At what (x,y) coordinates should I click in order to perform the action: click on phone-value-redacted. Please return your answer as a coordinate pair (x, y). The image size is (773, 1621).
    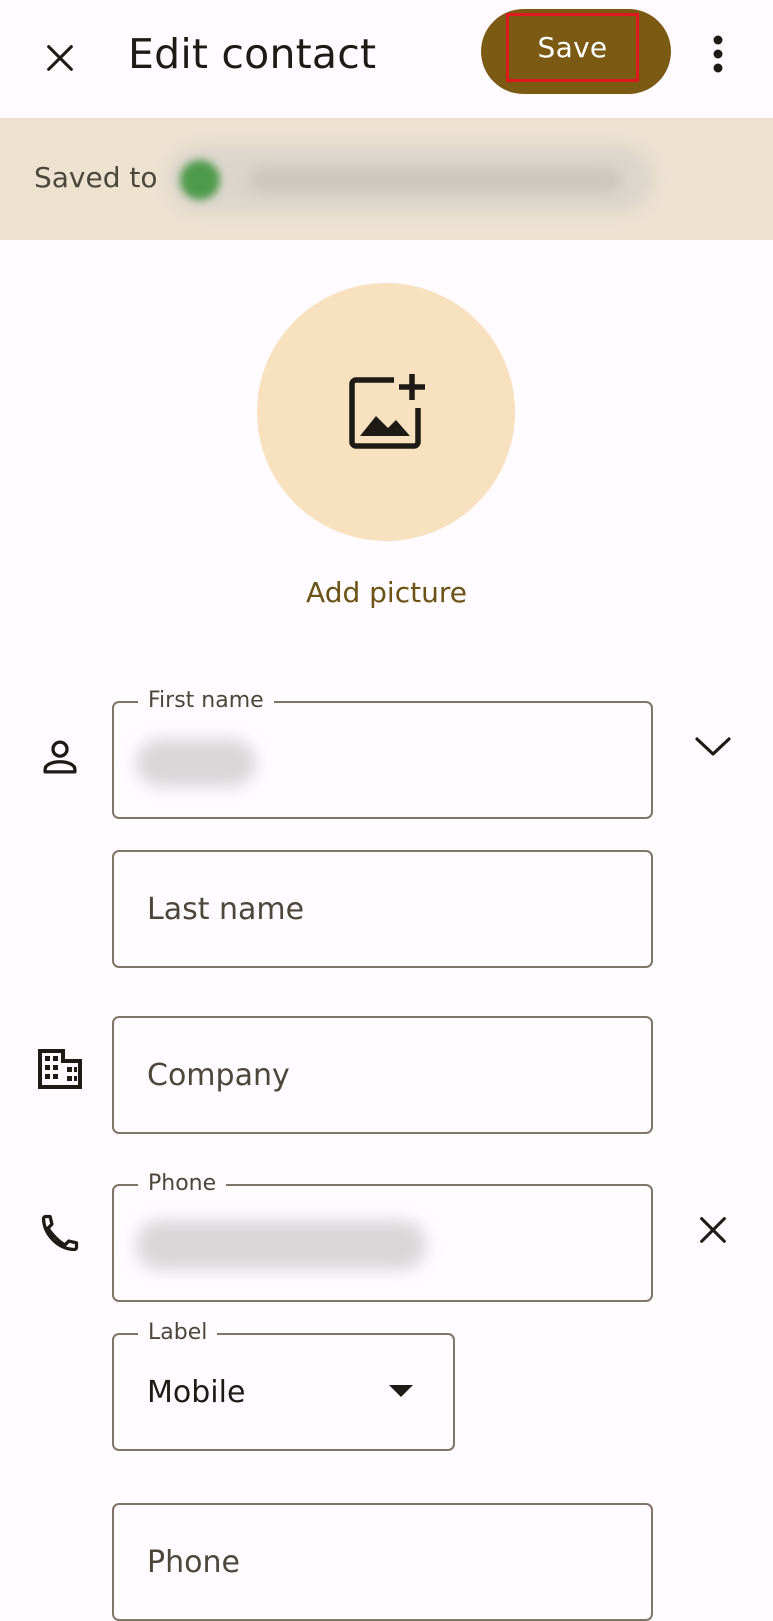
    Looking at the image, I should click on (281, 1245).